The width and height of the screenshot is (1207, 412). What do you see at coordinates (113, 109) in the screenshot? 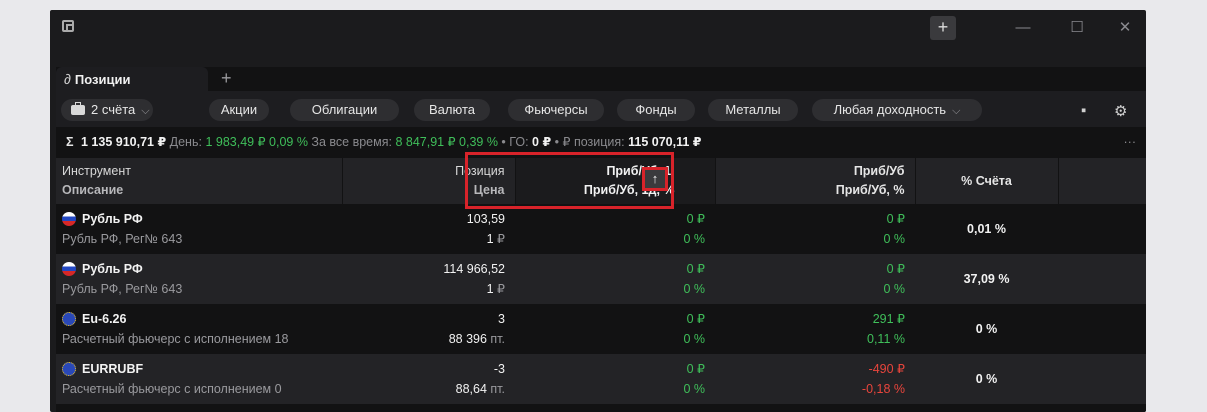
I see `accounts-label: 2 счёта` at bounding box center [113, 109].